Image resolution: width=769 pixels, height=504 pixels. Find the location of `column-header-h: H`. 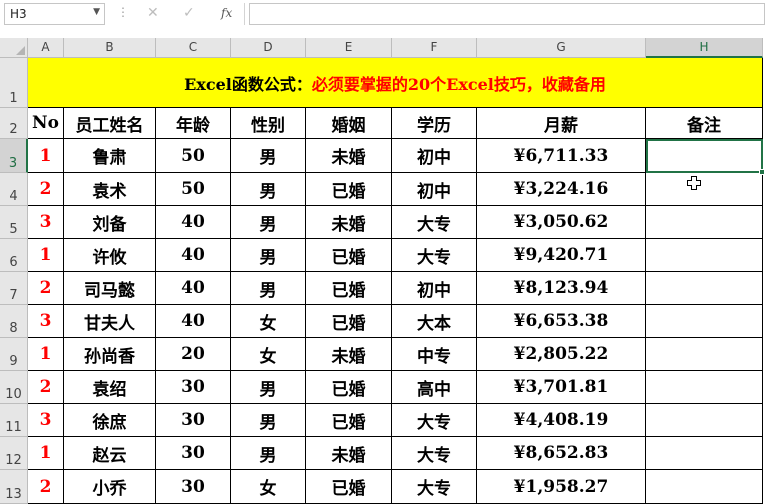

column-header-h: H is located at coordinates (704, 48).